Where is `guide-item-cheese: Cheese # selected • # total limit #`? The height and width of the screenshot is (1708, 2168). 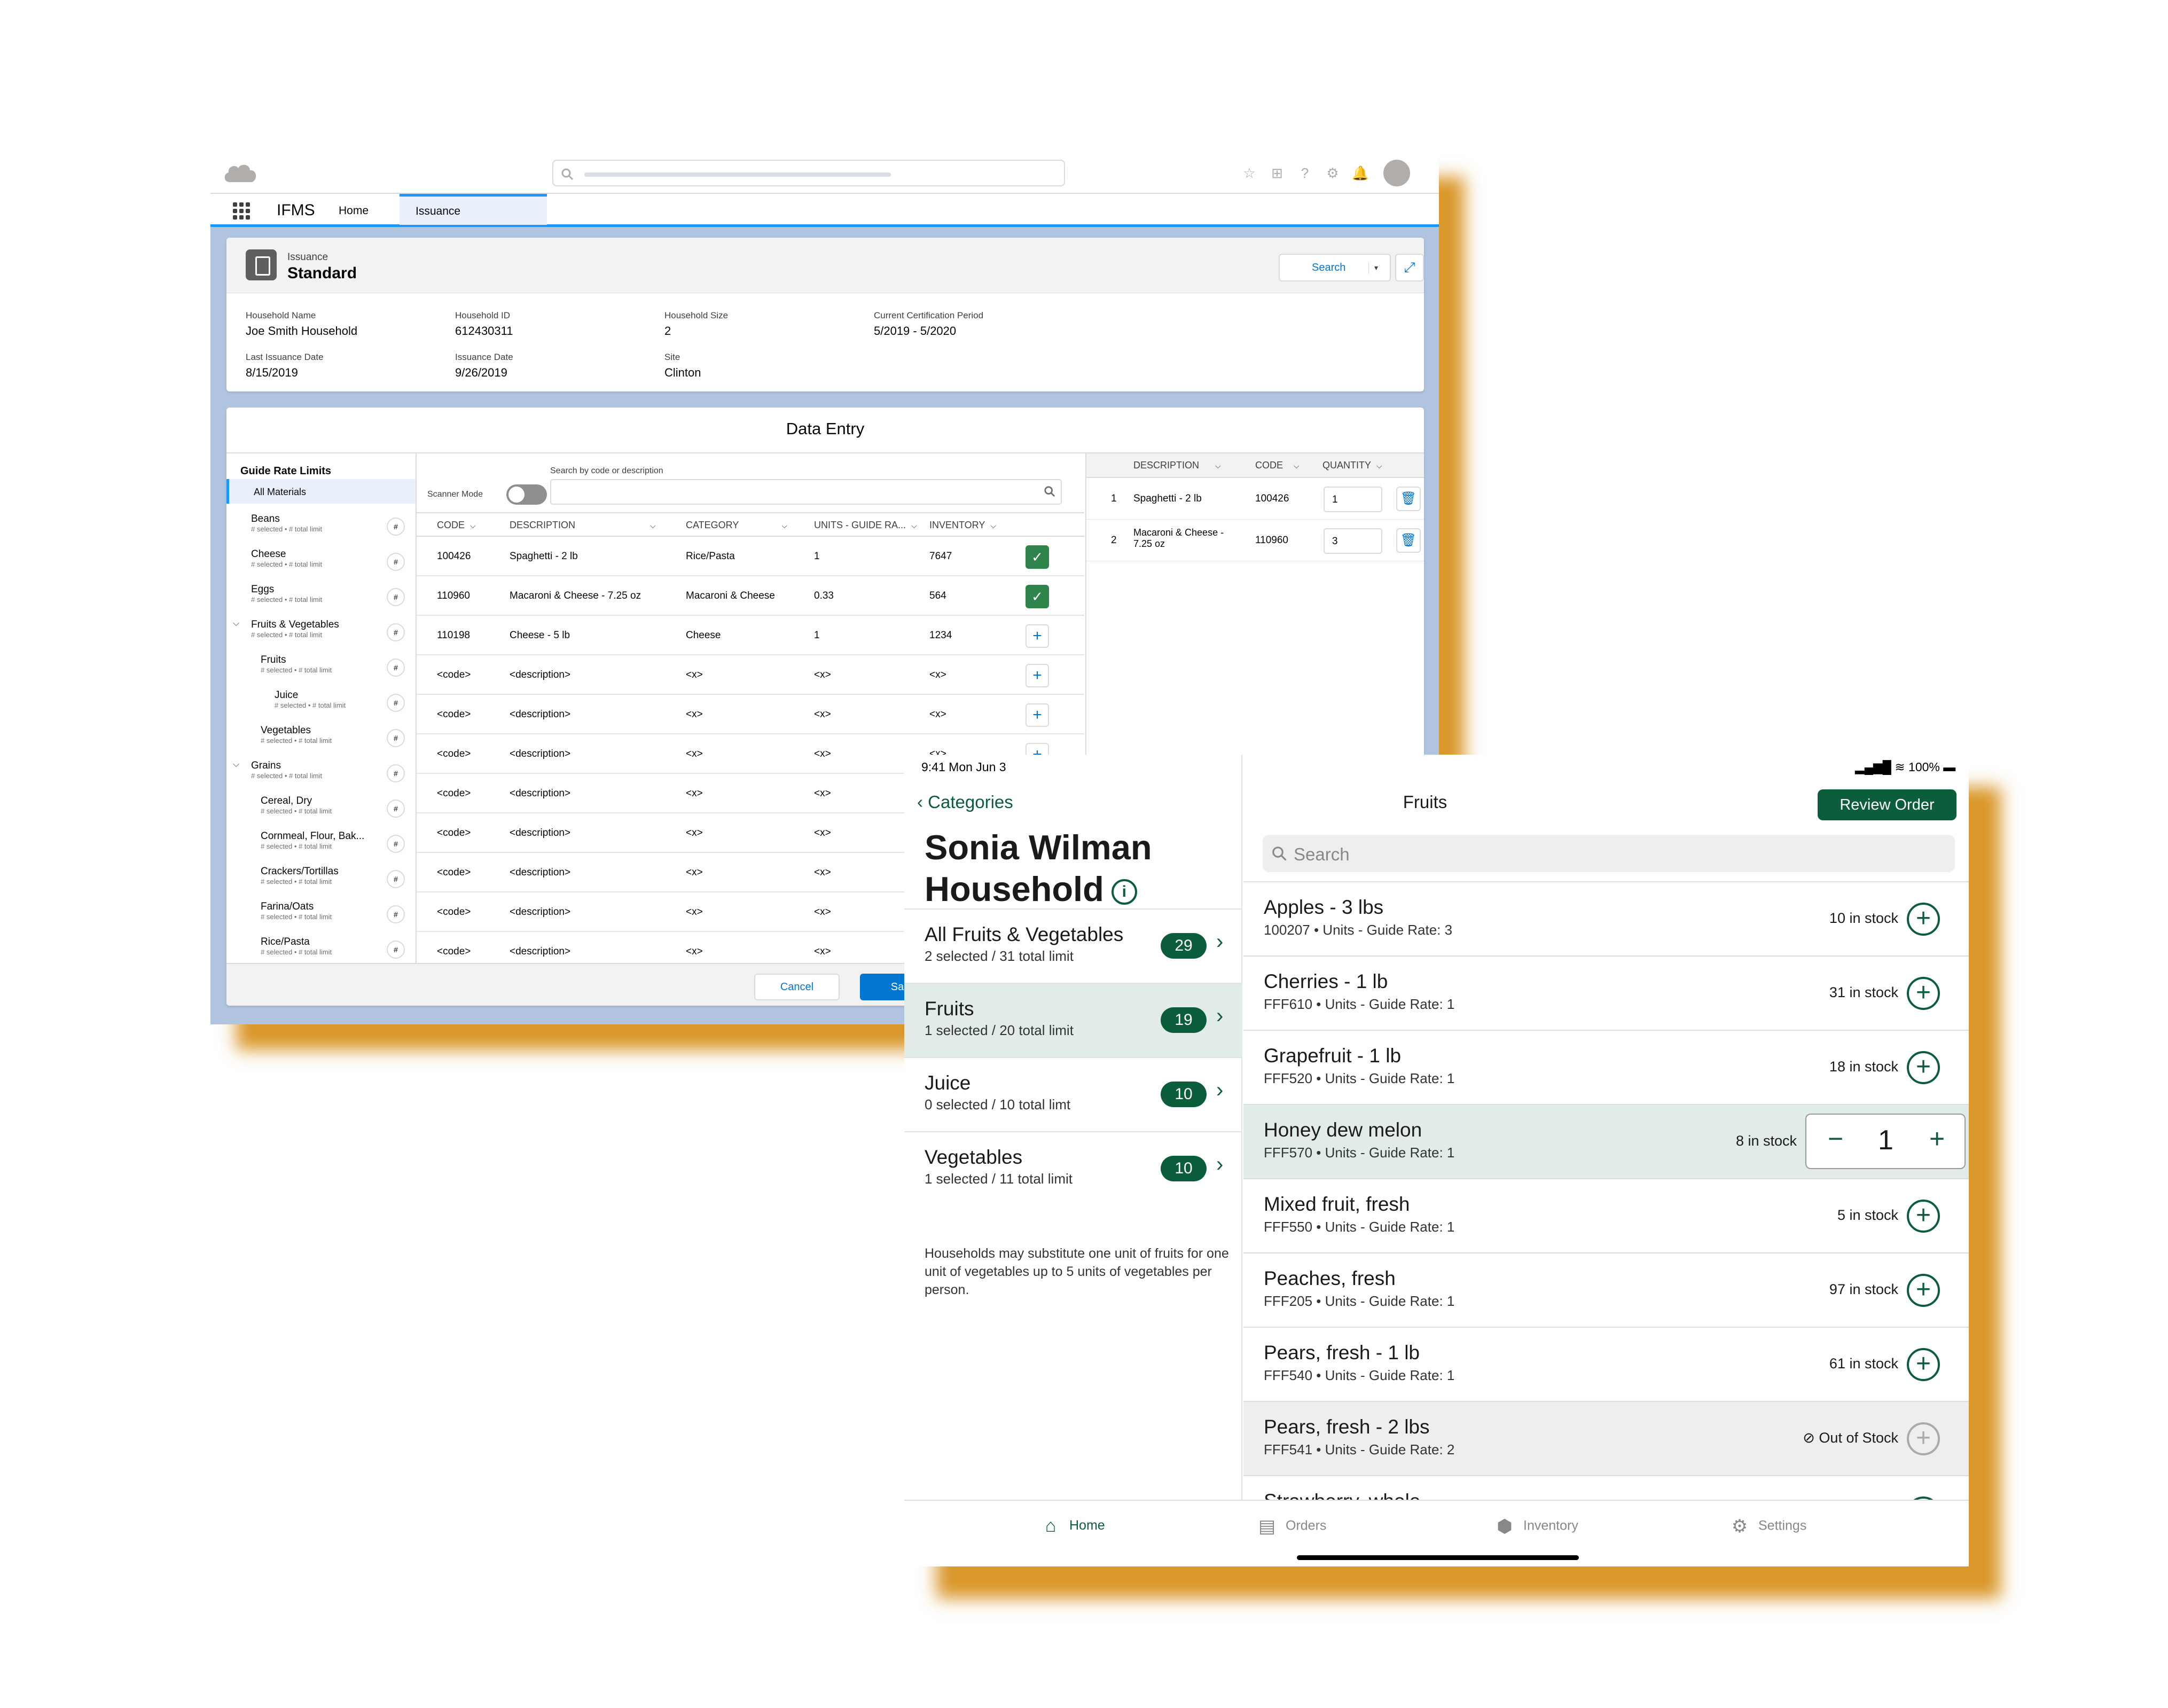
guide-item-cheese: Cheese # selected • # total limit # is located at coordinates (321, 566).